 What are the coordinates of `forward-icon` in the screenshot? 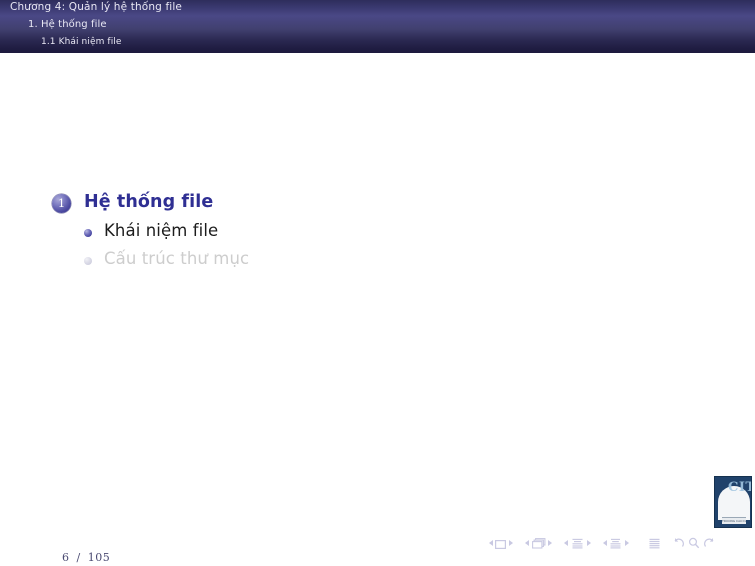 It's located at (709, 543).